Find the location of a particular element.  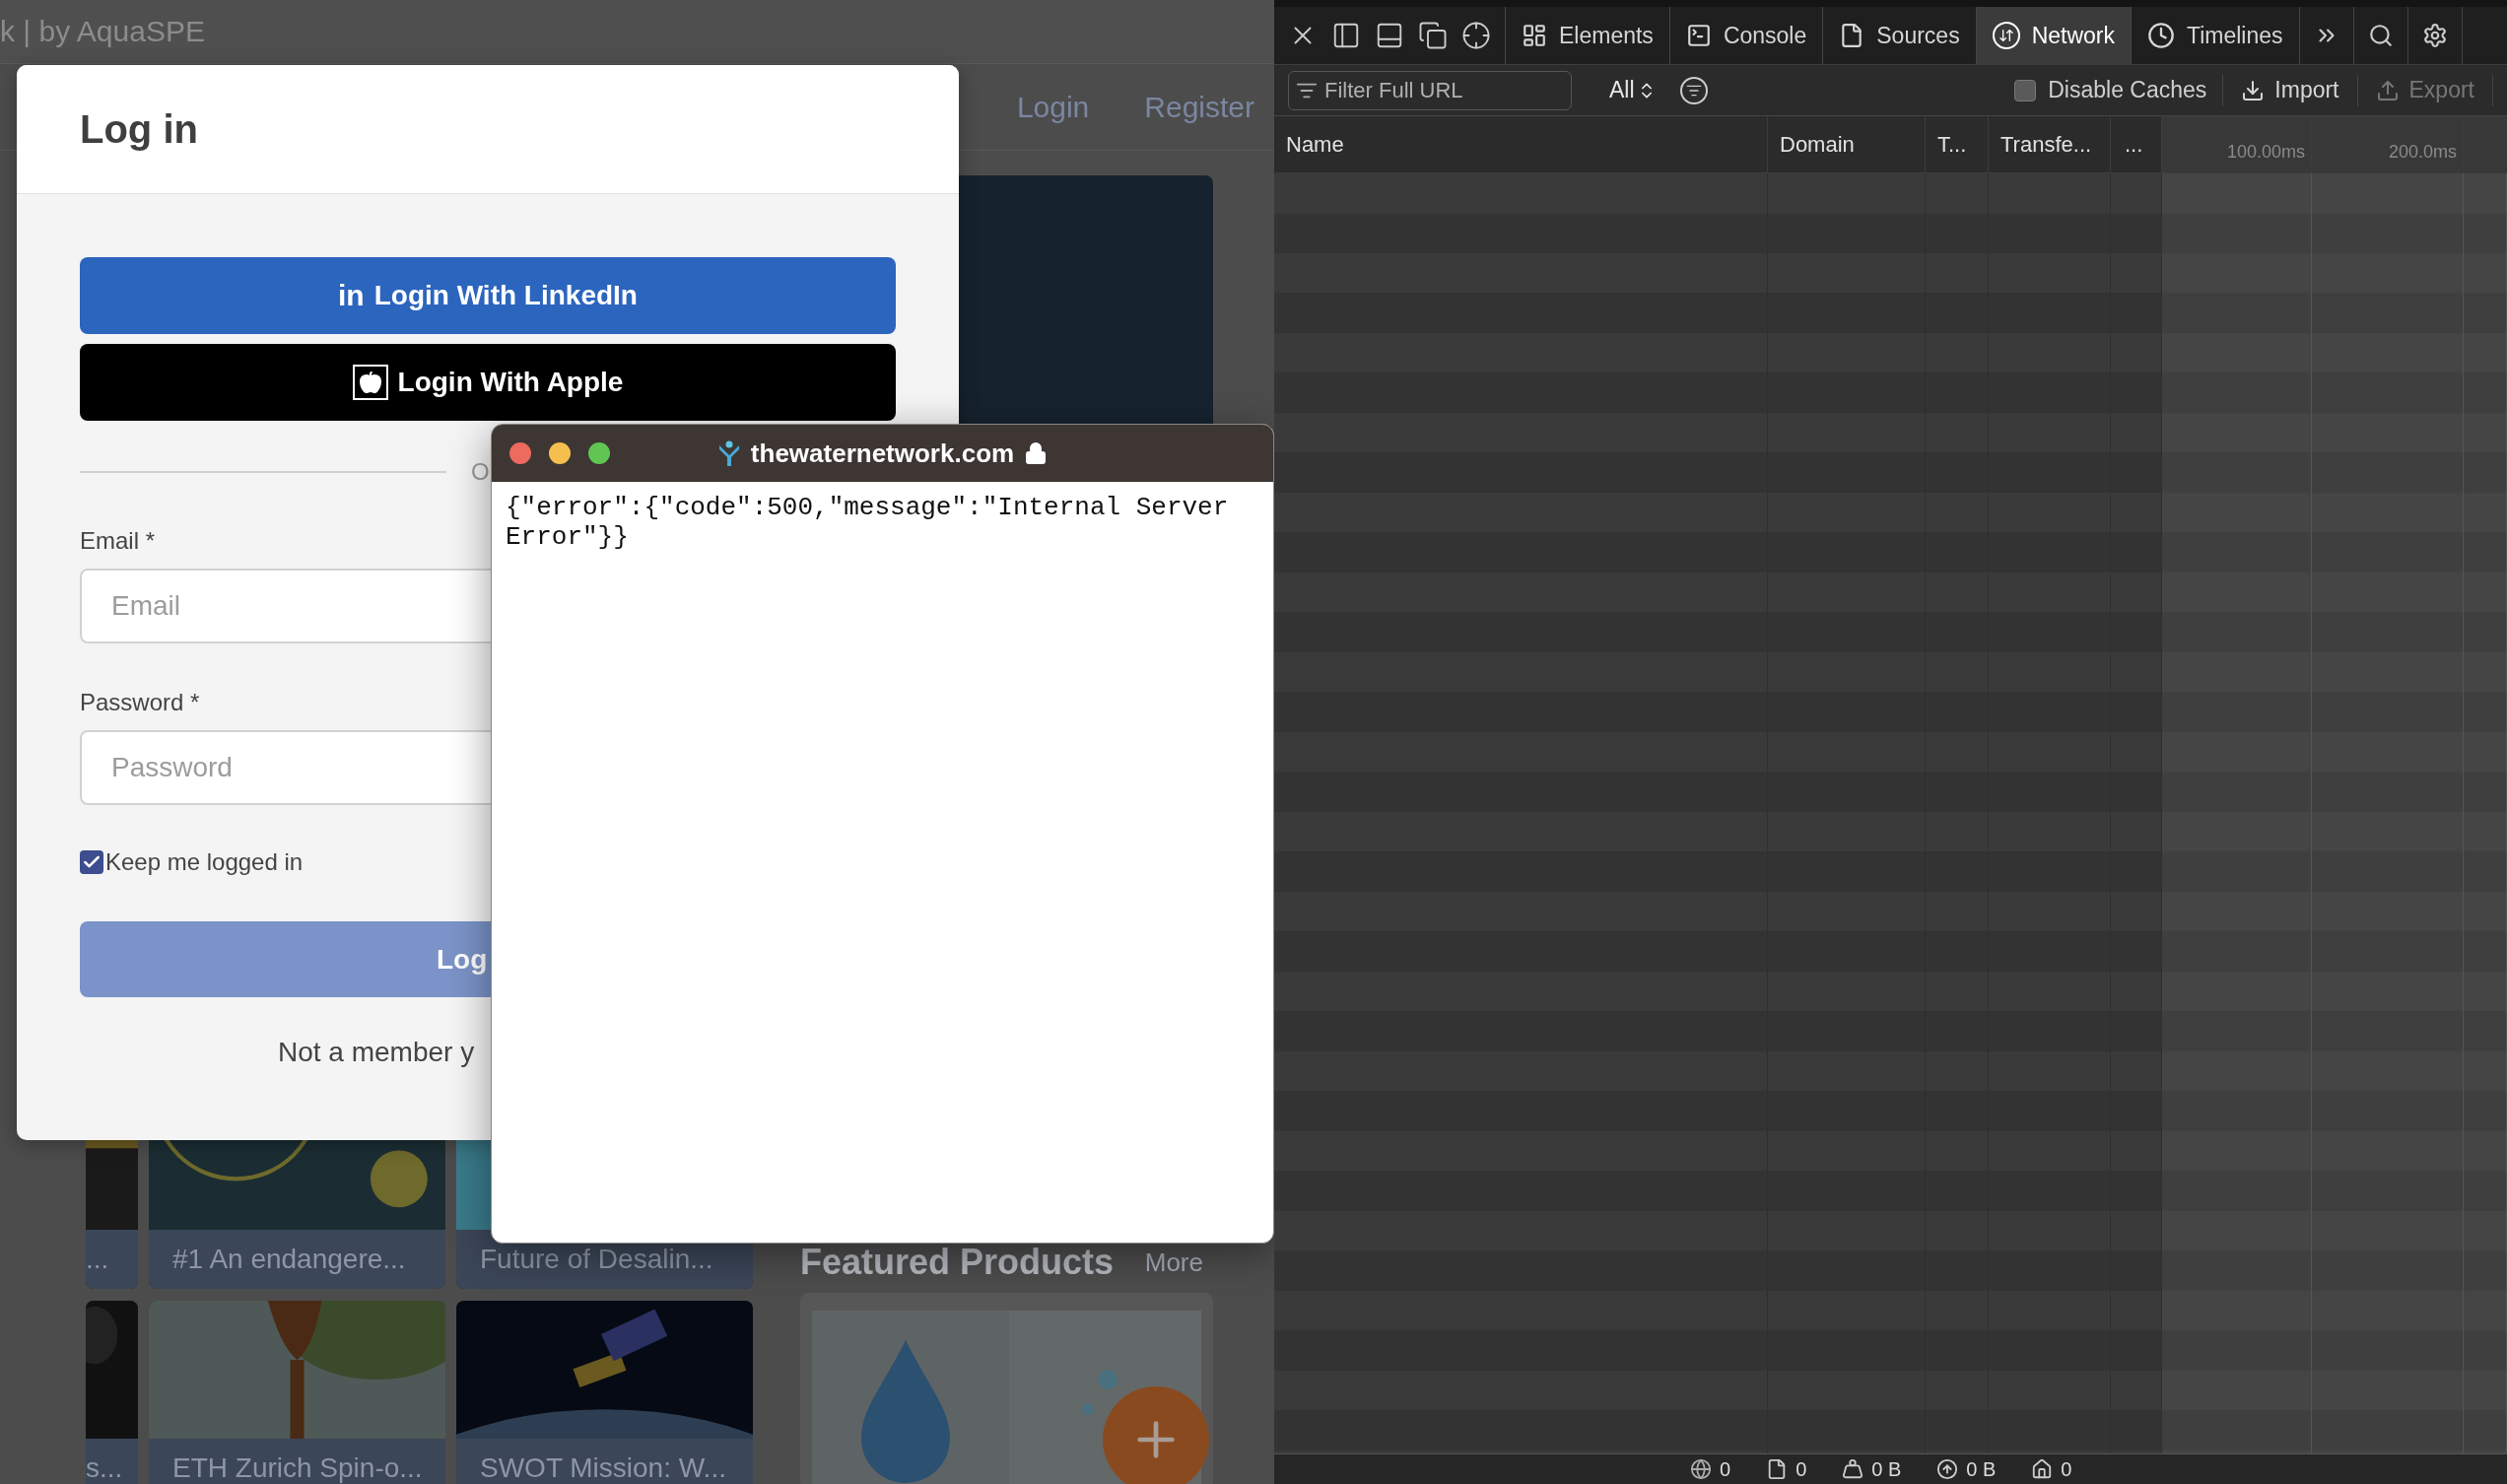

dialog-title: Log in is located at coordinates (139, 129).